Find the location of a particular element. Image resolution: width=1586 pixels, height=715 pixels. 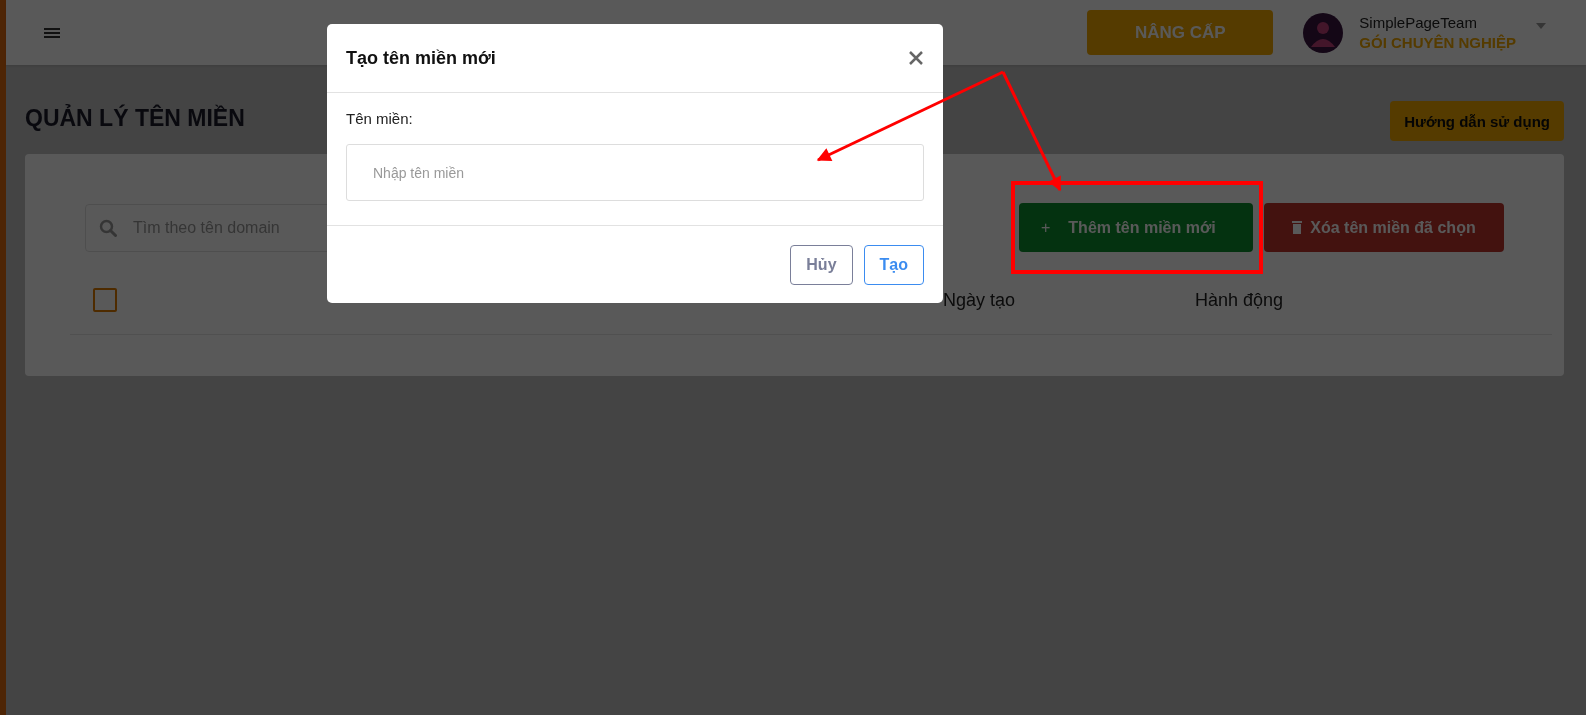

domain-input-field: Nhập tên miền is located at coordinates (635, 172).